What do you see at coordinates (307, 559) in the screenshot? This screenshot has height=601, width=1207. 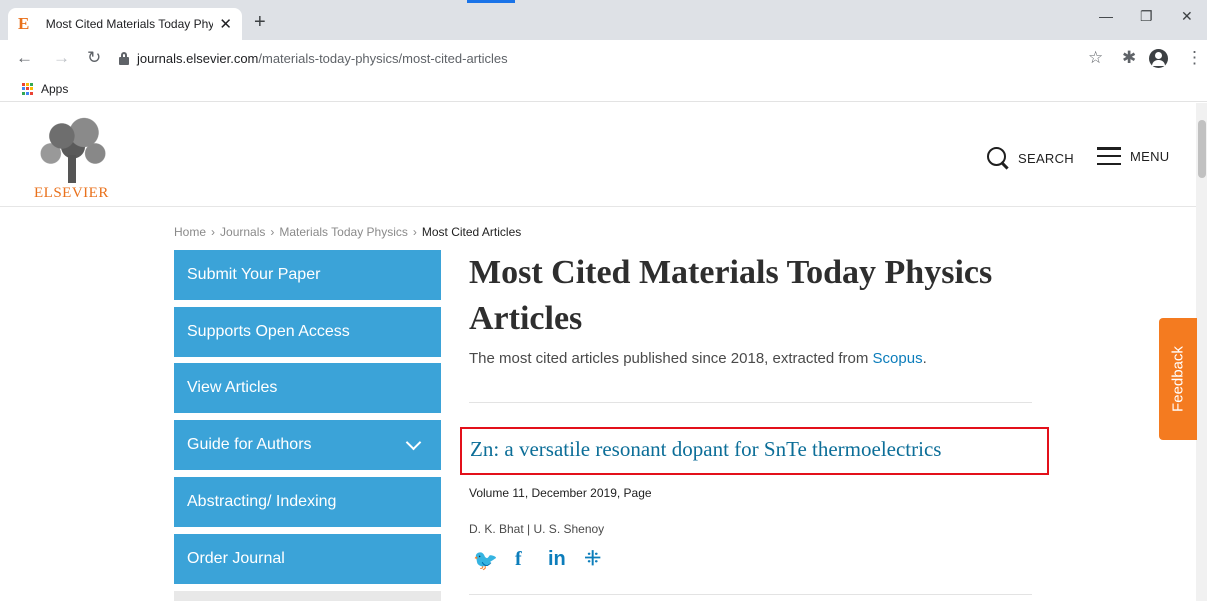 I see `sidebar-item-order-journal: Order Journal` at bounding box center [307, 559].